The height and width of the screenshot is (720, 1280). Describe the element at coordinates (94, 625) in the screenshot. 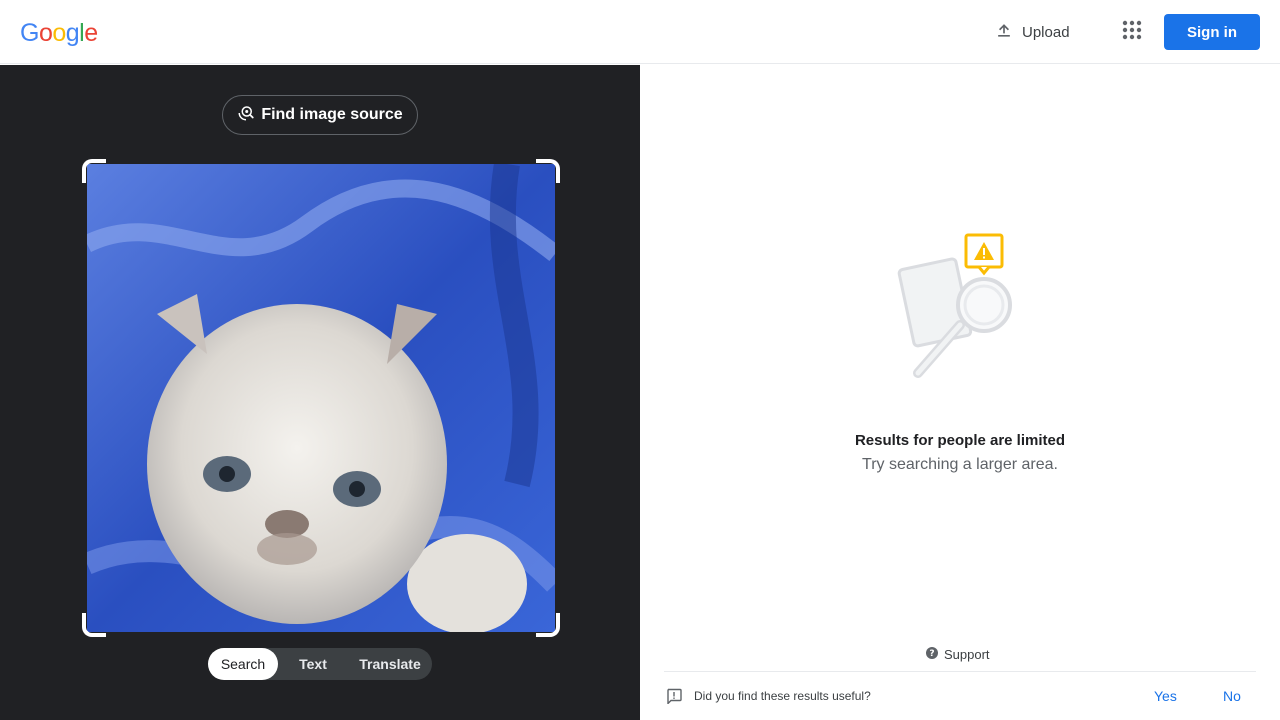

I see `crop-handle-bottom-left` at that location.